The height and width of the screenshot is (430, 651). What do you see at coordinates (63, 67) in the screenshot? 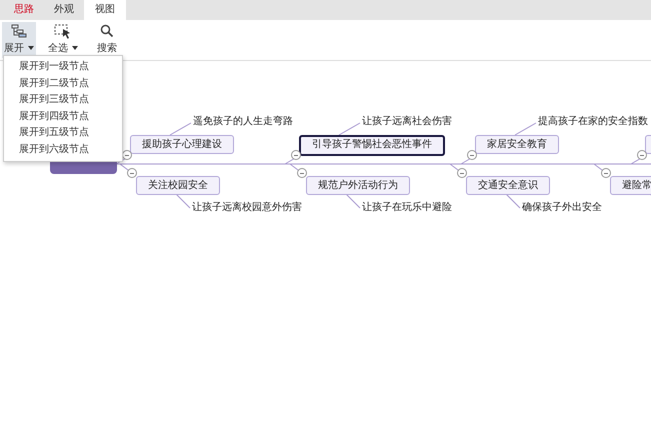
I see `menu-item: 展开到一级节点` at bounding box center [63, 67].